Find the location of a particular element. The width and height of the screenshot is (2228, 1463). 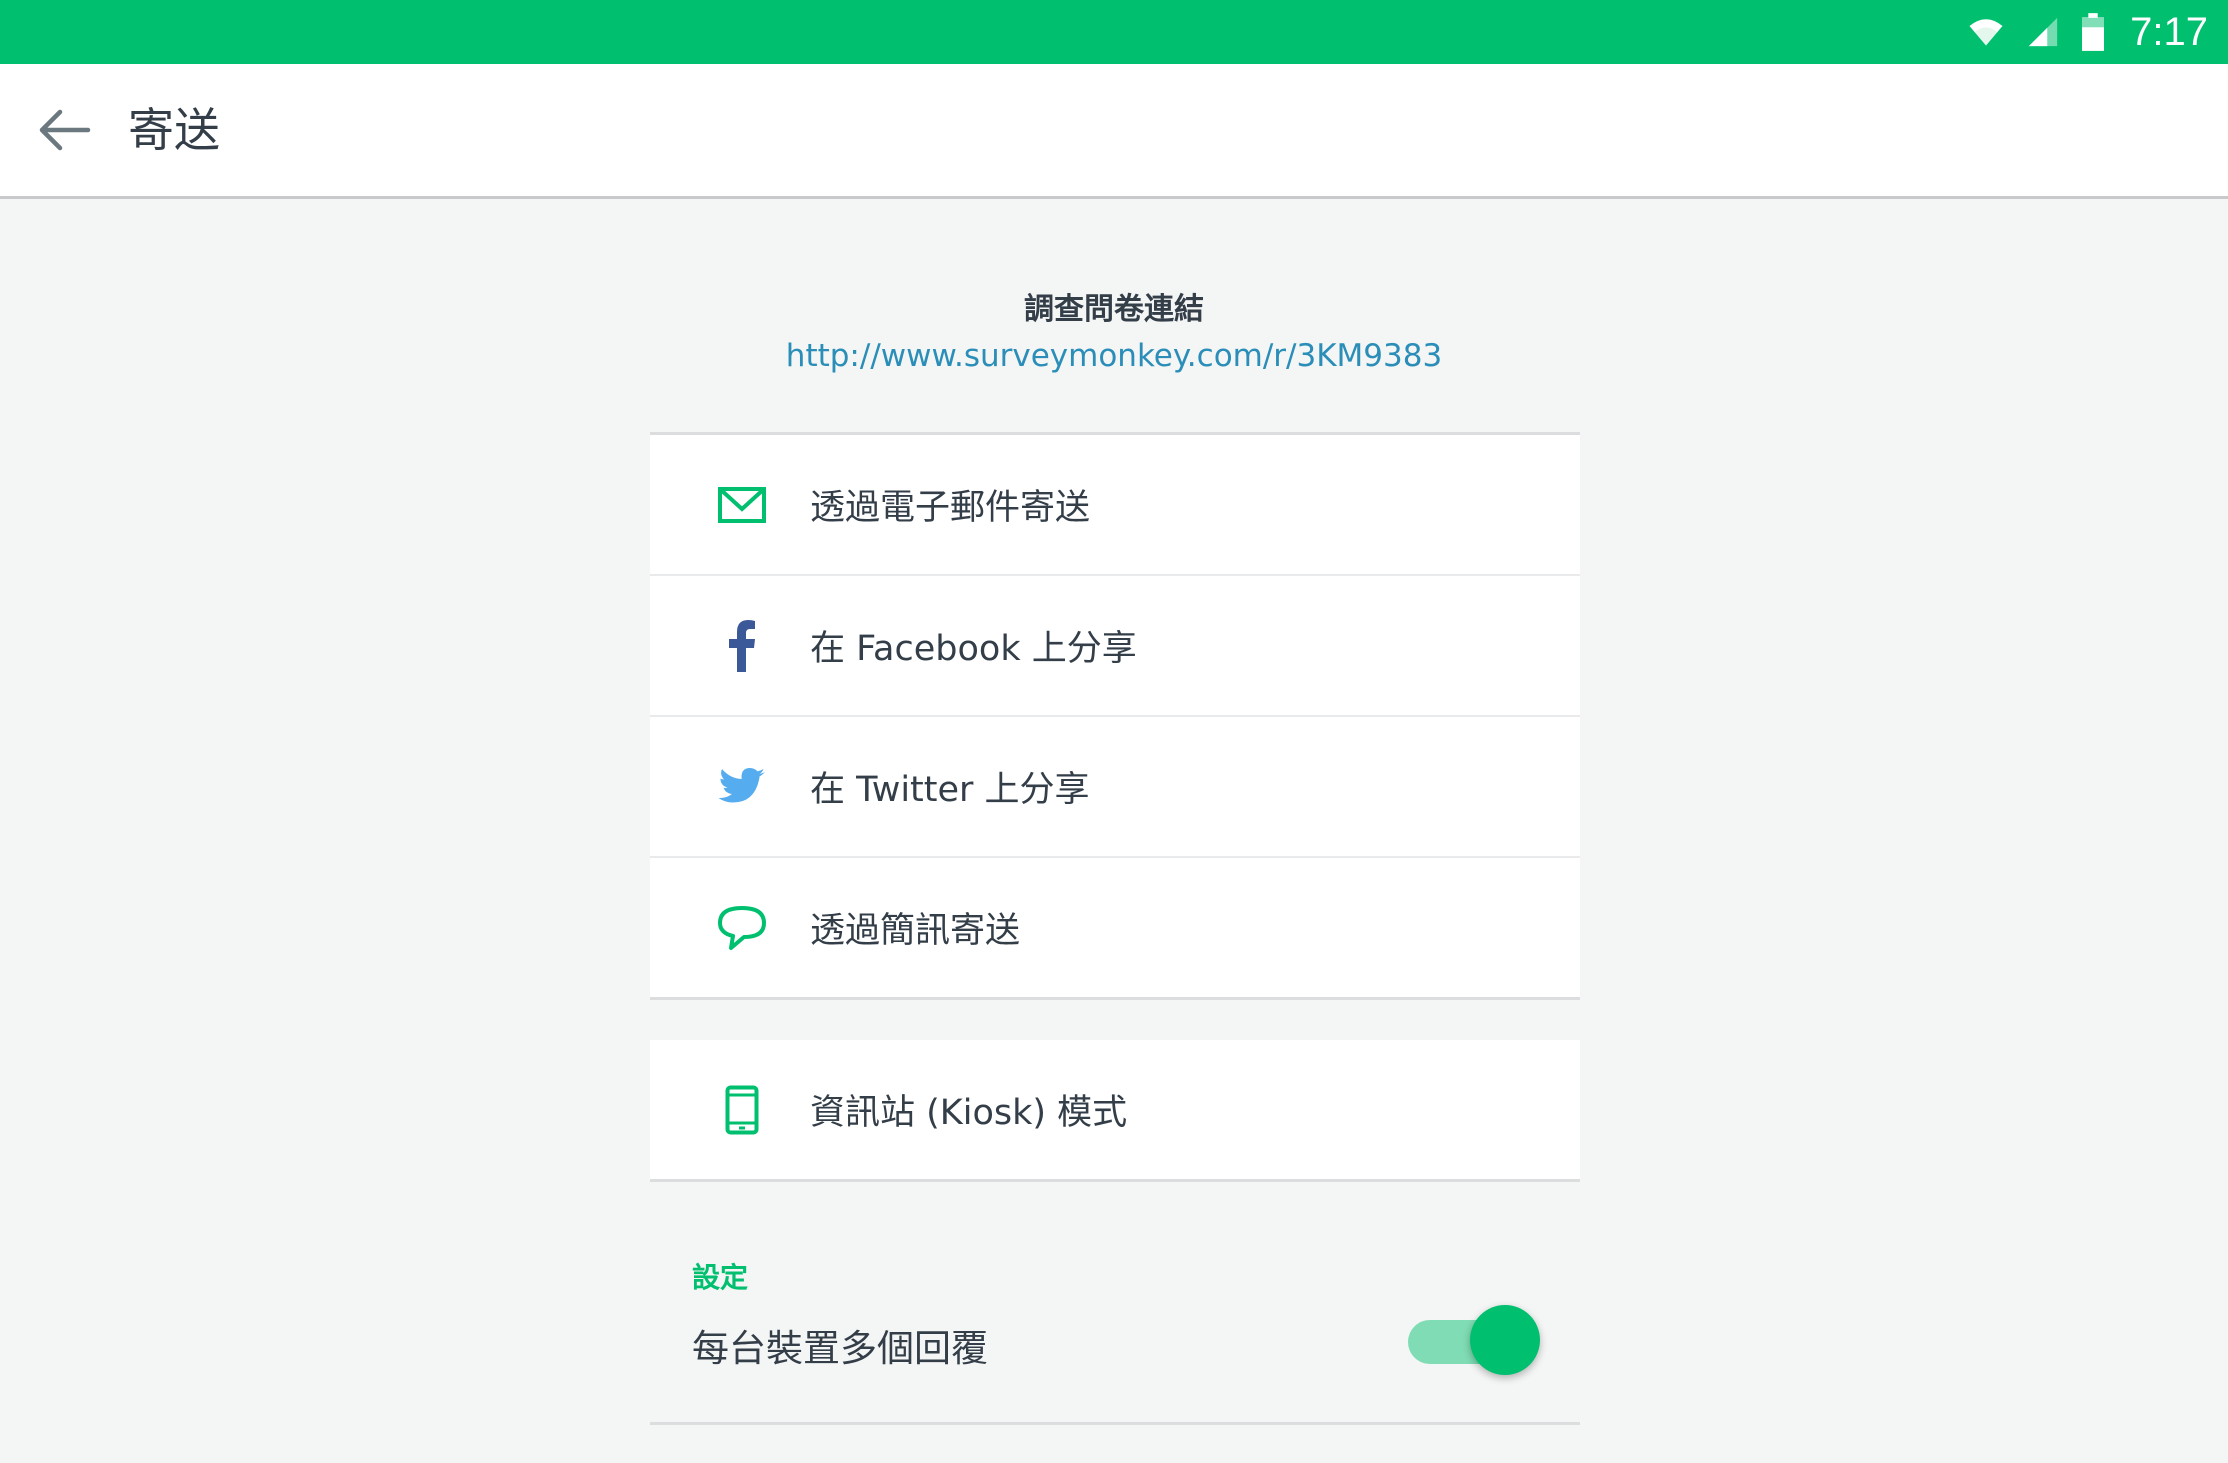

page-title: 寄送 is located at coordinates (174, 130).